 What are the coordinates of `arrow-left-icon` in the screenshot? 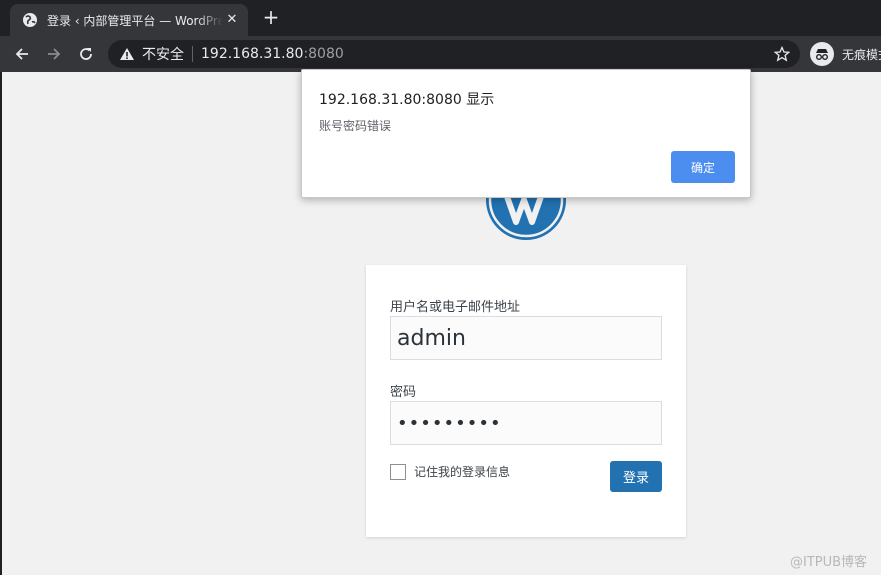 It's located at (21, 54).